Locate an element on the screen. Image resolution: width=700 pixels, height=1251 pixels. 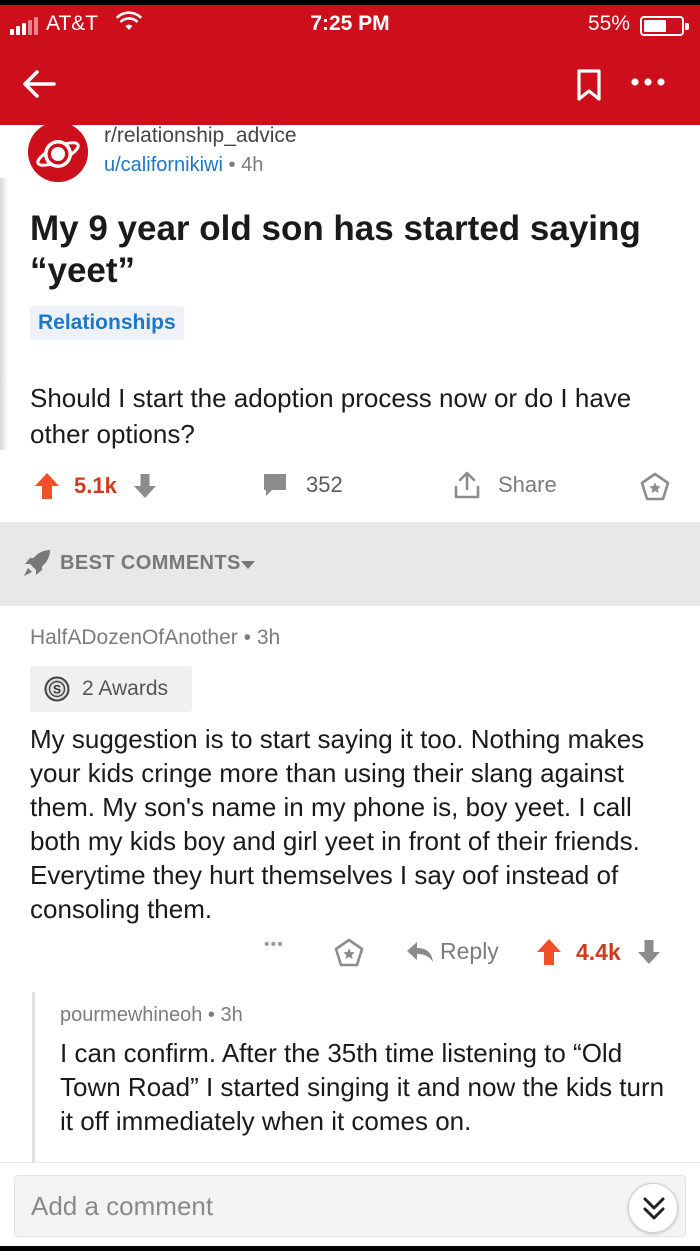
comment-composer: Add a comment is located at coordinates (350, 1206).